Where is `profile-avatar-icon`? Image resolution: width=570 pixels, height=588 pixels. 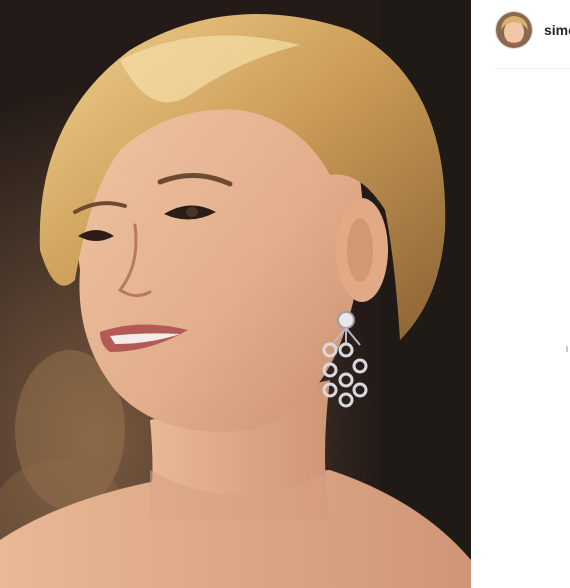 profile-avatar-icon is located at coordinates (514, 30).